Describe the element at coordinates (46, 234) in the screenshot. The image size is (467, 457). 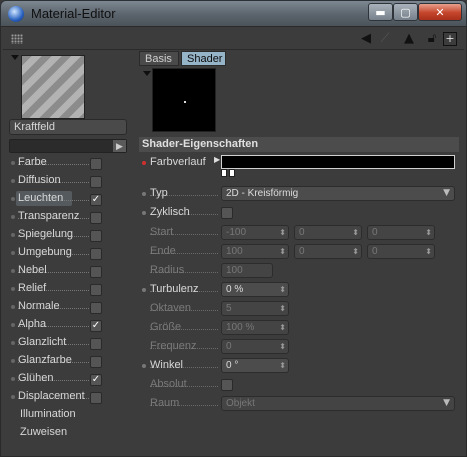
I see `channel-label: Spiegelung` at that location.